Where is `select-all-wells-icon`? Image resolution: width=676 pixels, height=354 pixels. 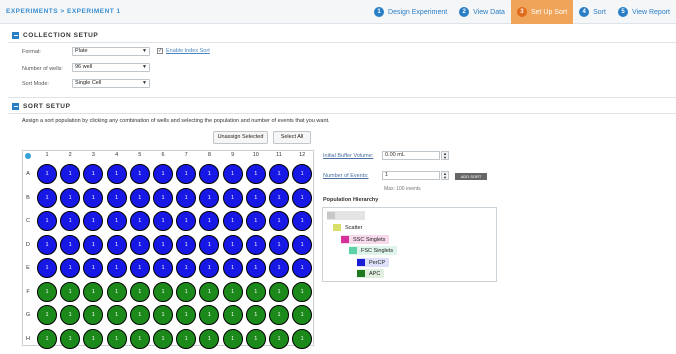
select-all-wells-icon is located at coordinates (28, 156).